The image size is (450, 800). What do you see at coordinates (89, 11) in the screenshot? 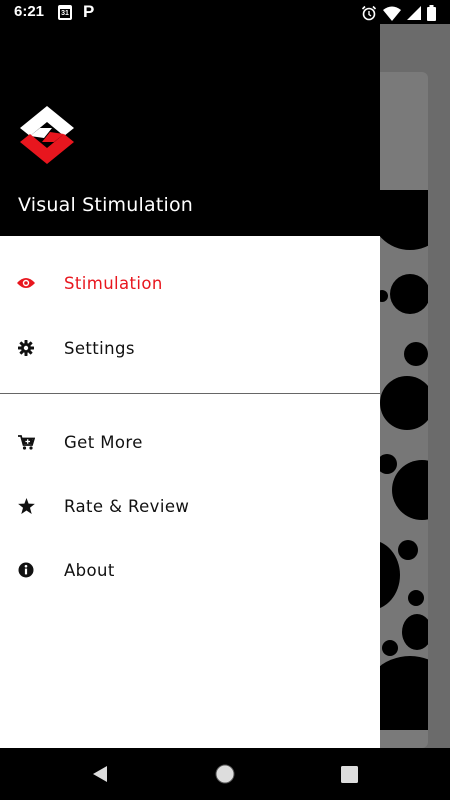
I see `parking-icon: P` at bounding box center [89, 11].